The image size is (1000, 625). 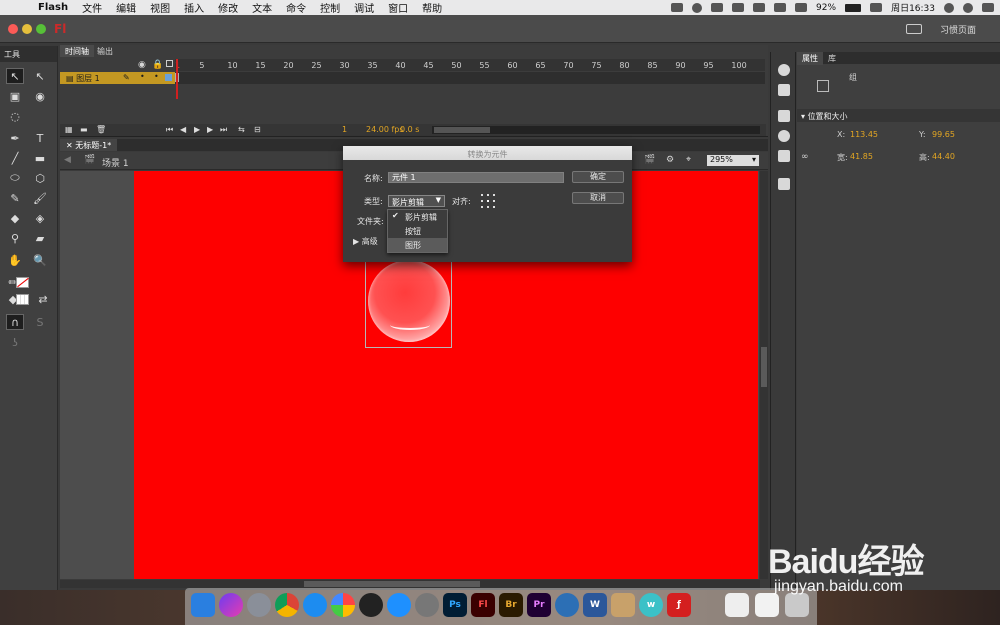 What do you see at coordinates (126, 7) in the screenshot?
I see `menu-edit: 编辑` at bounding box center [126, 7].